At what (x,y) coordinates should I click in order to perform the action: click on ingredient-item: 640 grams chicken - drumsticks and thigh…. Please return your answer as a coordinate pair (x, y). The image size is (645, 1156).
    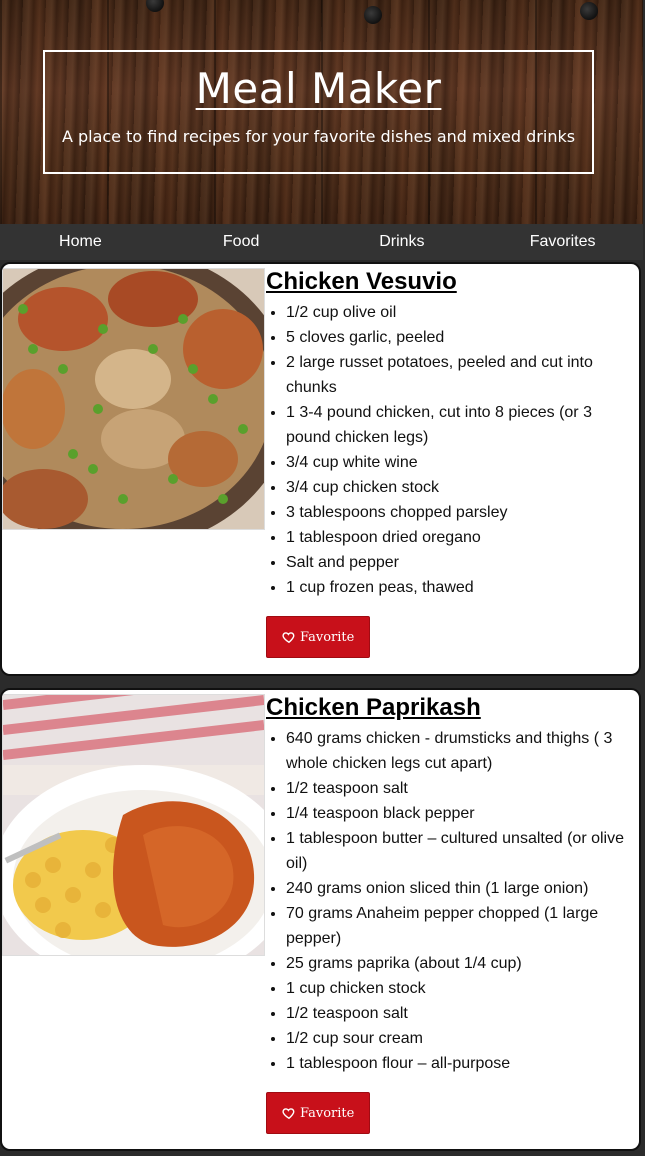
    Looking at the image, I should click on (462, 751).